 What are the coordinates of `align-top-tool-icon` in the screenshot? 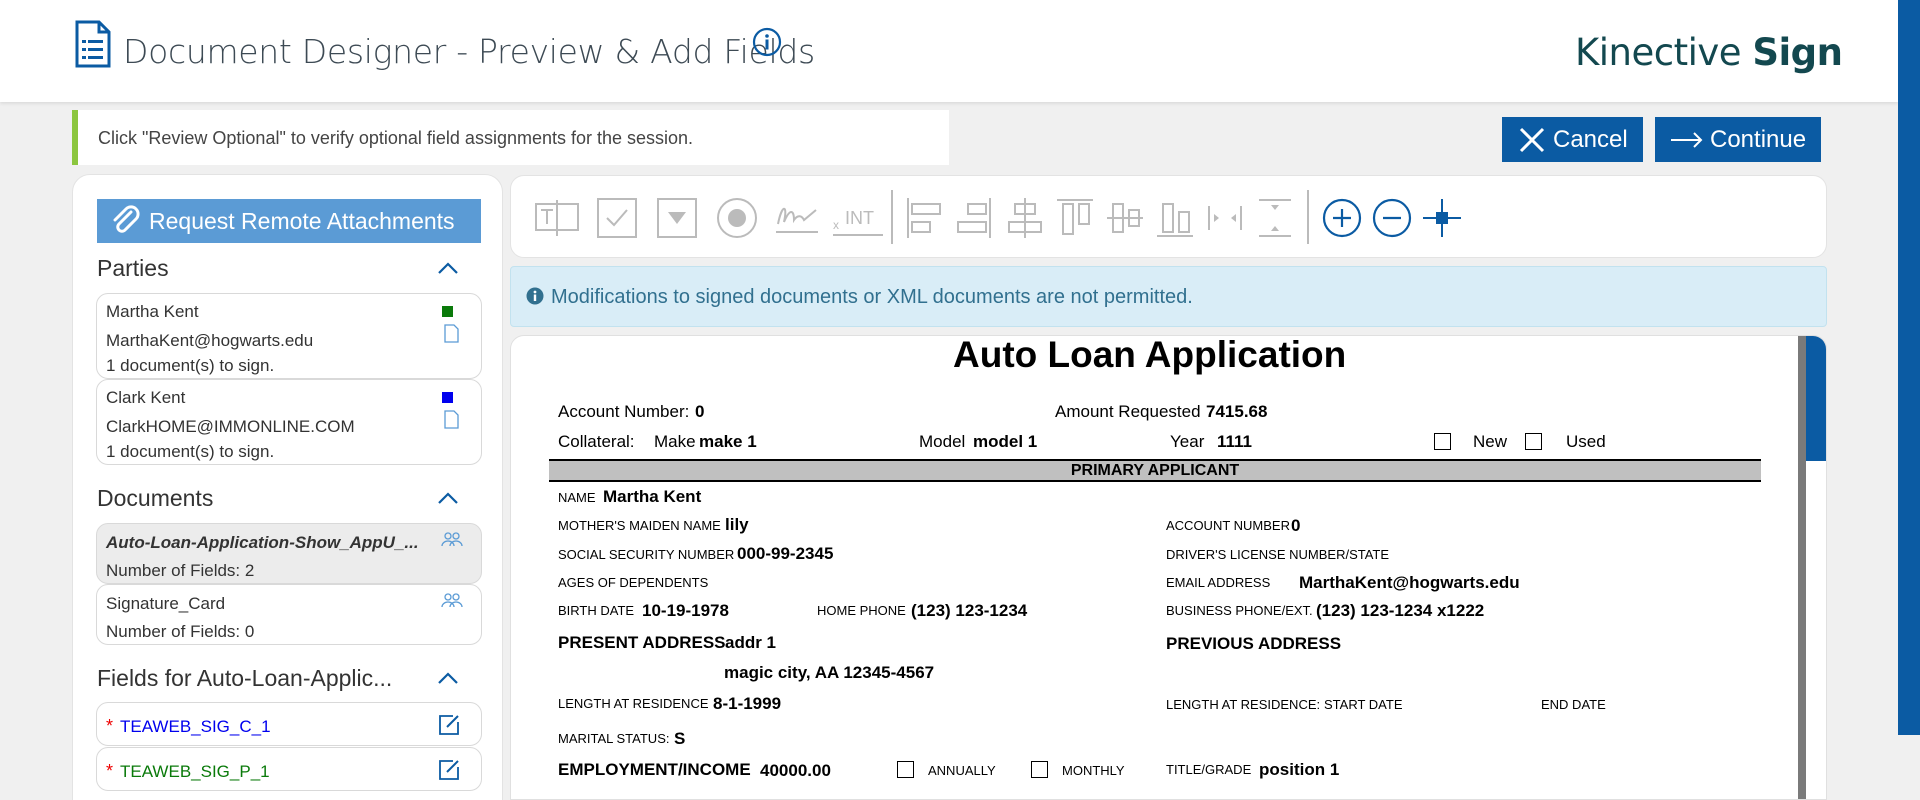 It's located at (1075, 218).